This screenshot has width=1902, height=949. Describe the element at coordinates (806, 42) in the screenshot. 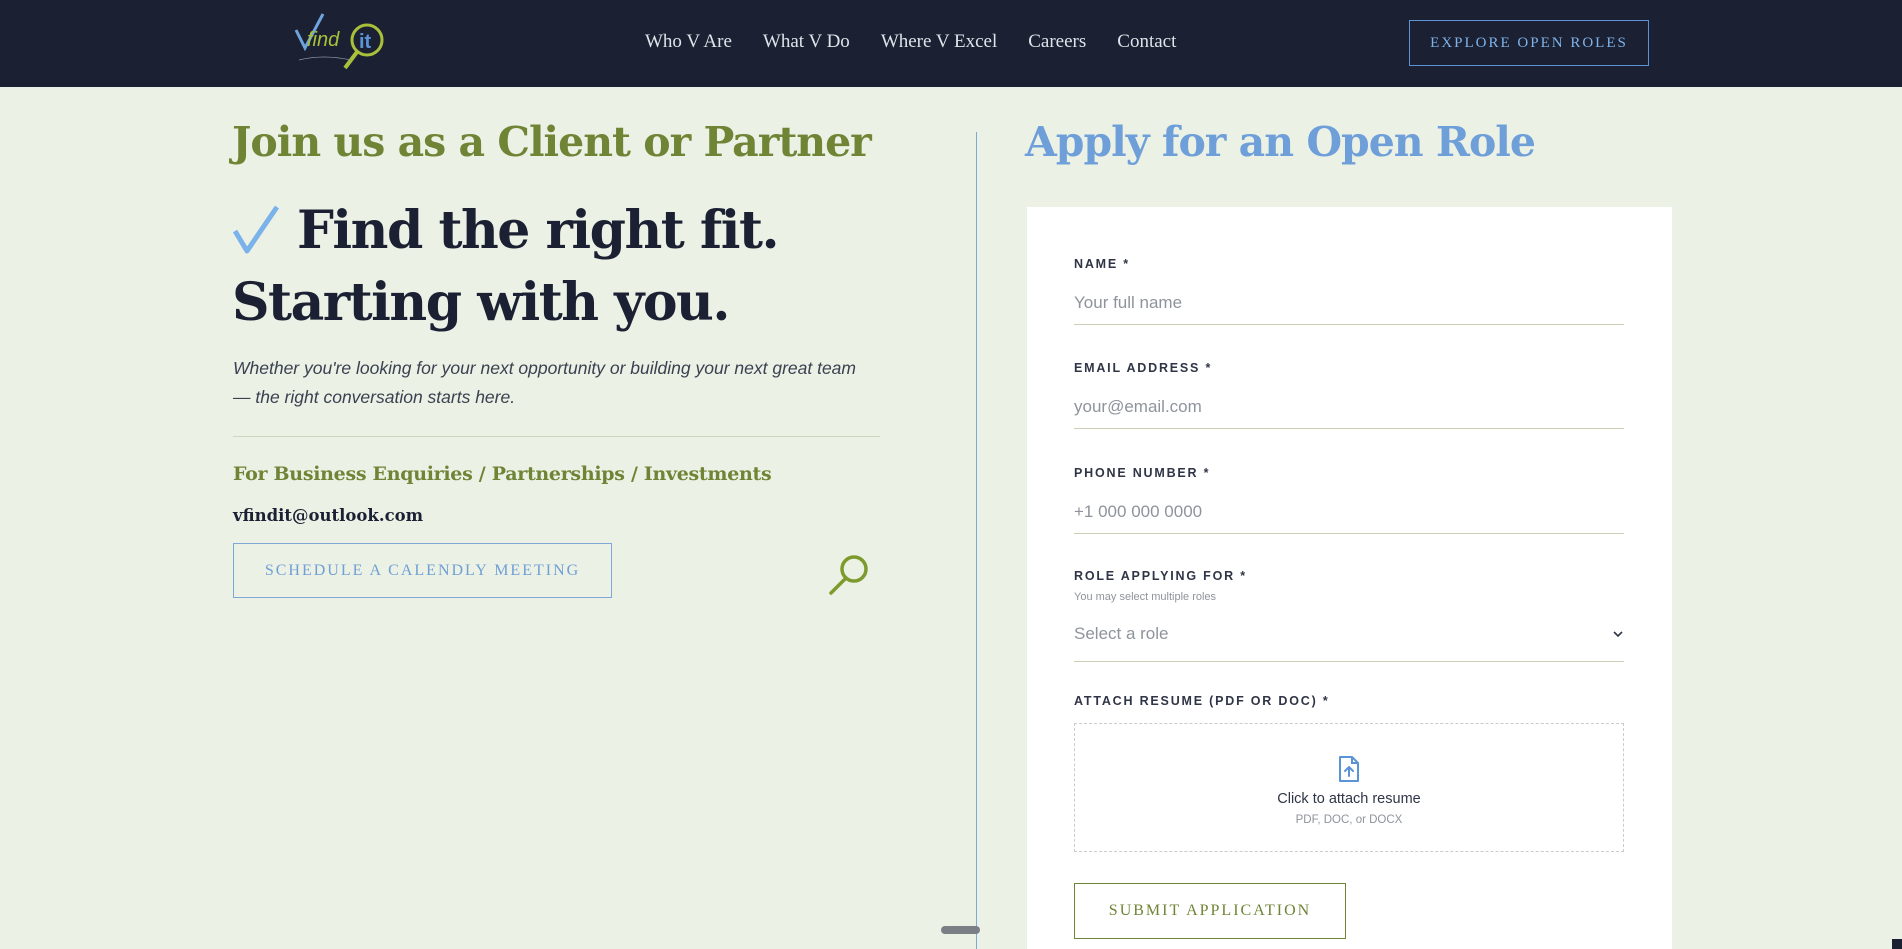

I see `nav-what-v-do: What V Do` at that location.